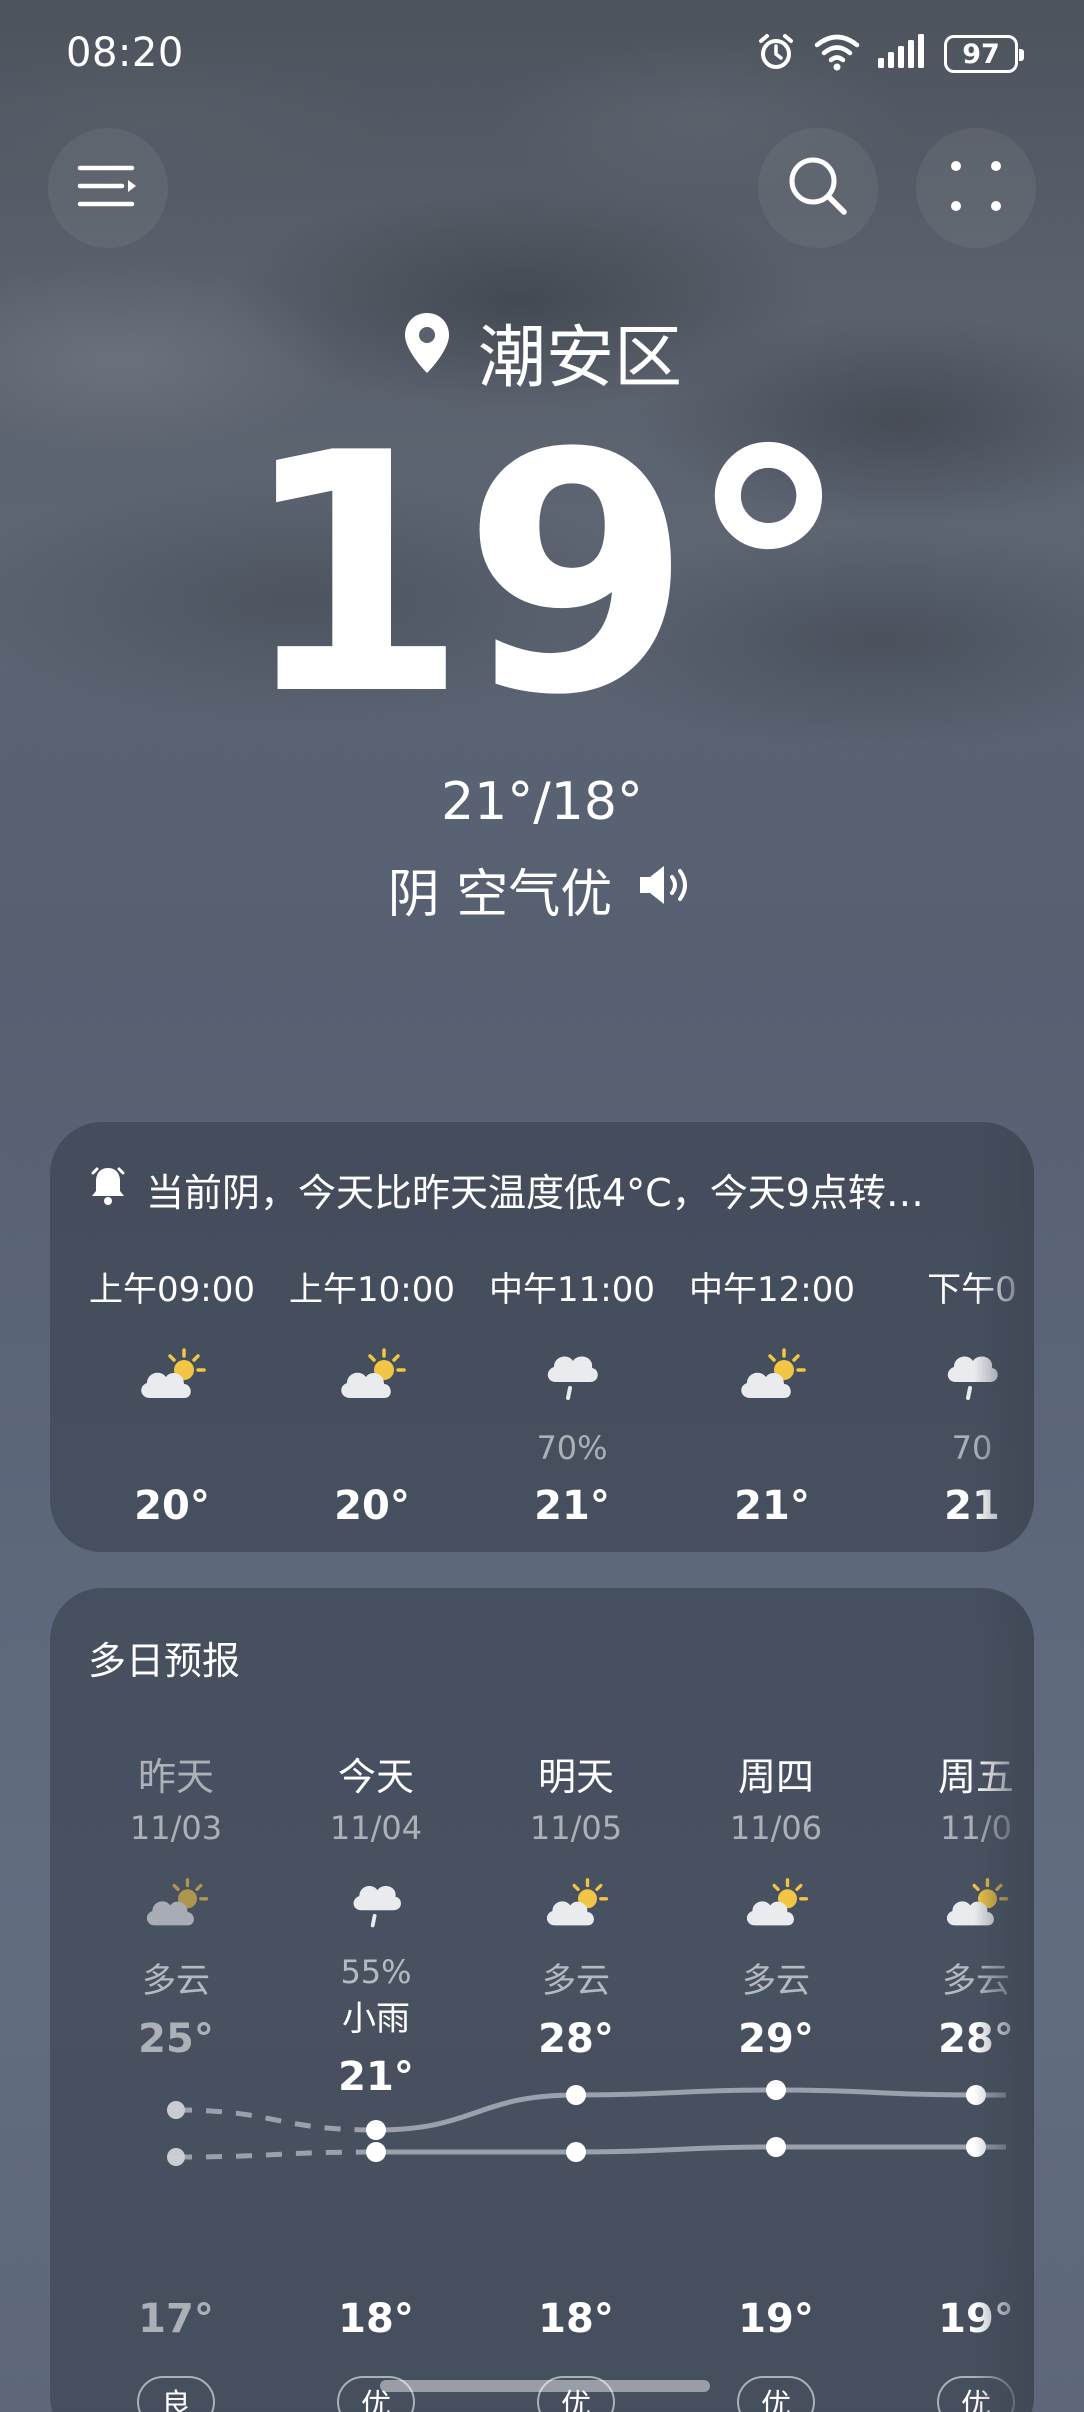 This screenshot has height=2412, width=1084. Describe the element at coordinates (172, 1290) in the screenshot. I see `hourly-time: 上午09:00` at that location.